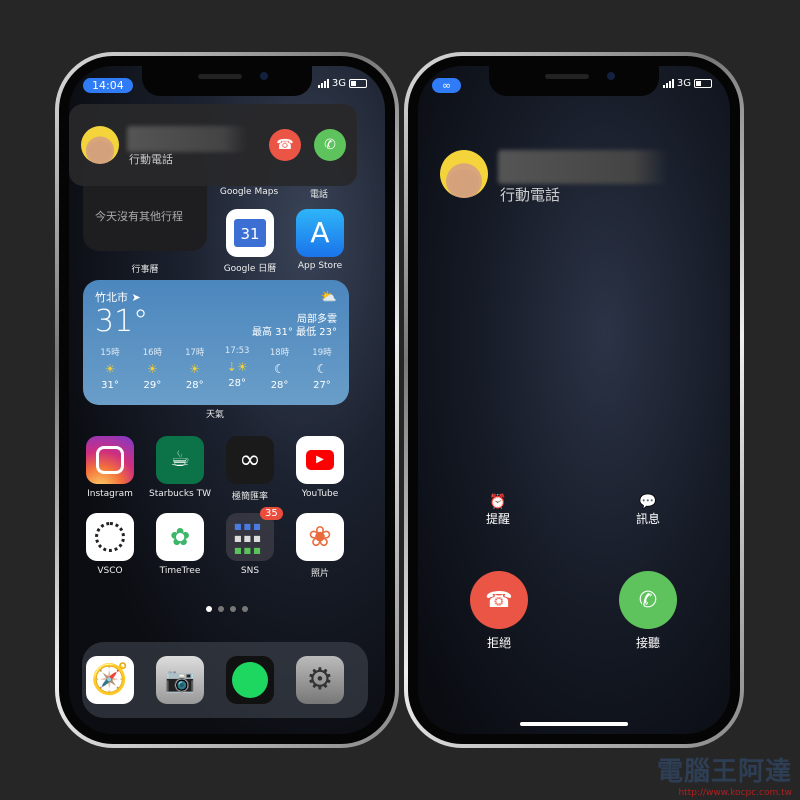 This screenshot has height=800, width=800. What do you see at coordinates (320, 537) in the screenshot?
I see `photos-icon: ❀` at bounding box center [320, 537].